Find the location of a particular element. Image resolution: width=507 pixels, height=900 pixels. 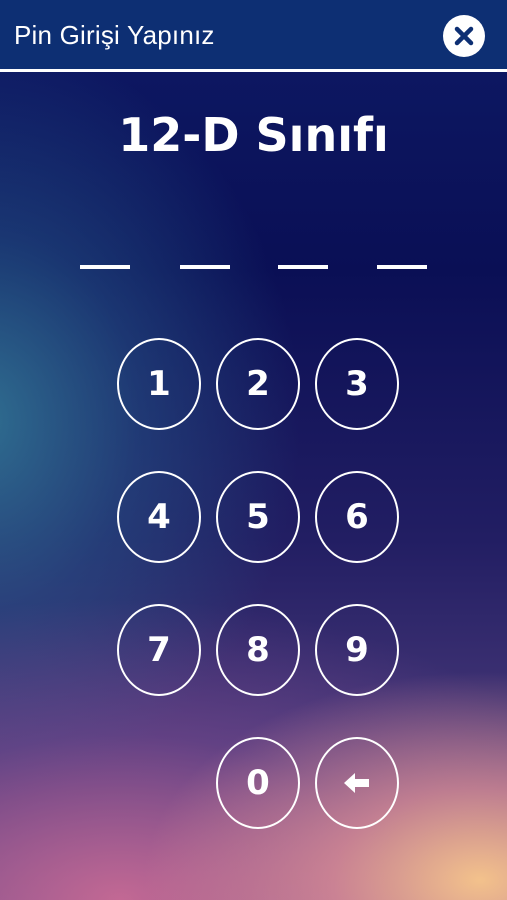

close-icon is located at coordinates (464, 36).